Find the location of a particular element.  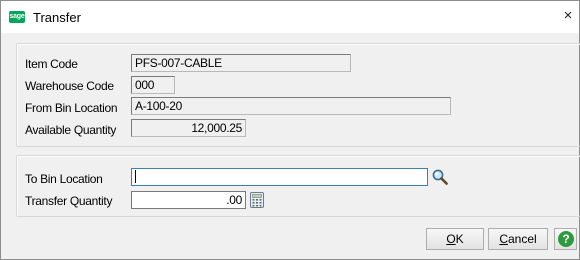

ok-mnemonic: O is located at coordinates (451, 239).